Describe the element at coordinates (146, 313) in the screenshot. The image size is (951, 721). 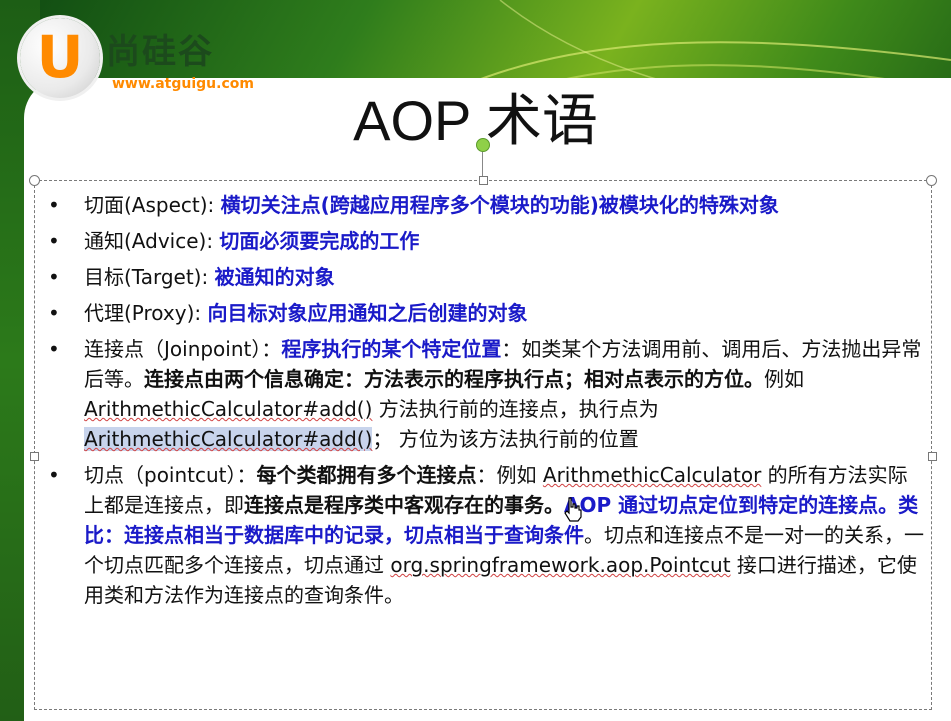
I see `term-label: 代理(Proxy):` at that location.